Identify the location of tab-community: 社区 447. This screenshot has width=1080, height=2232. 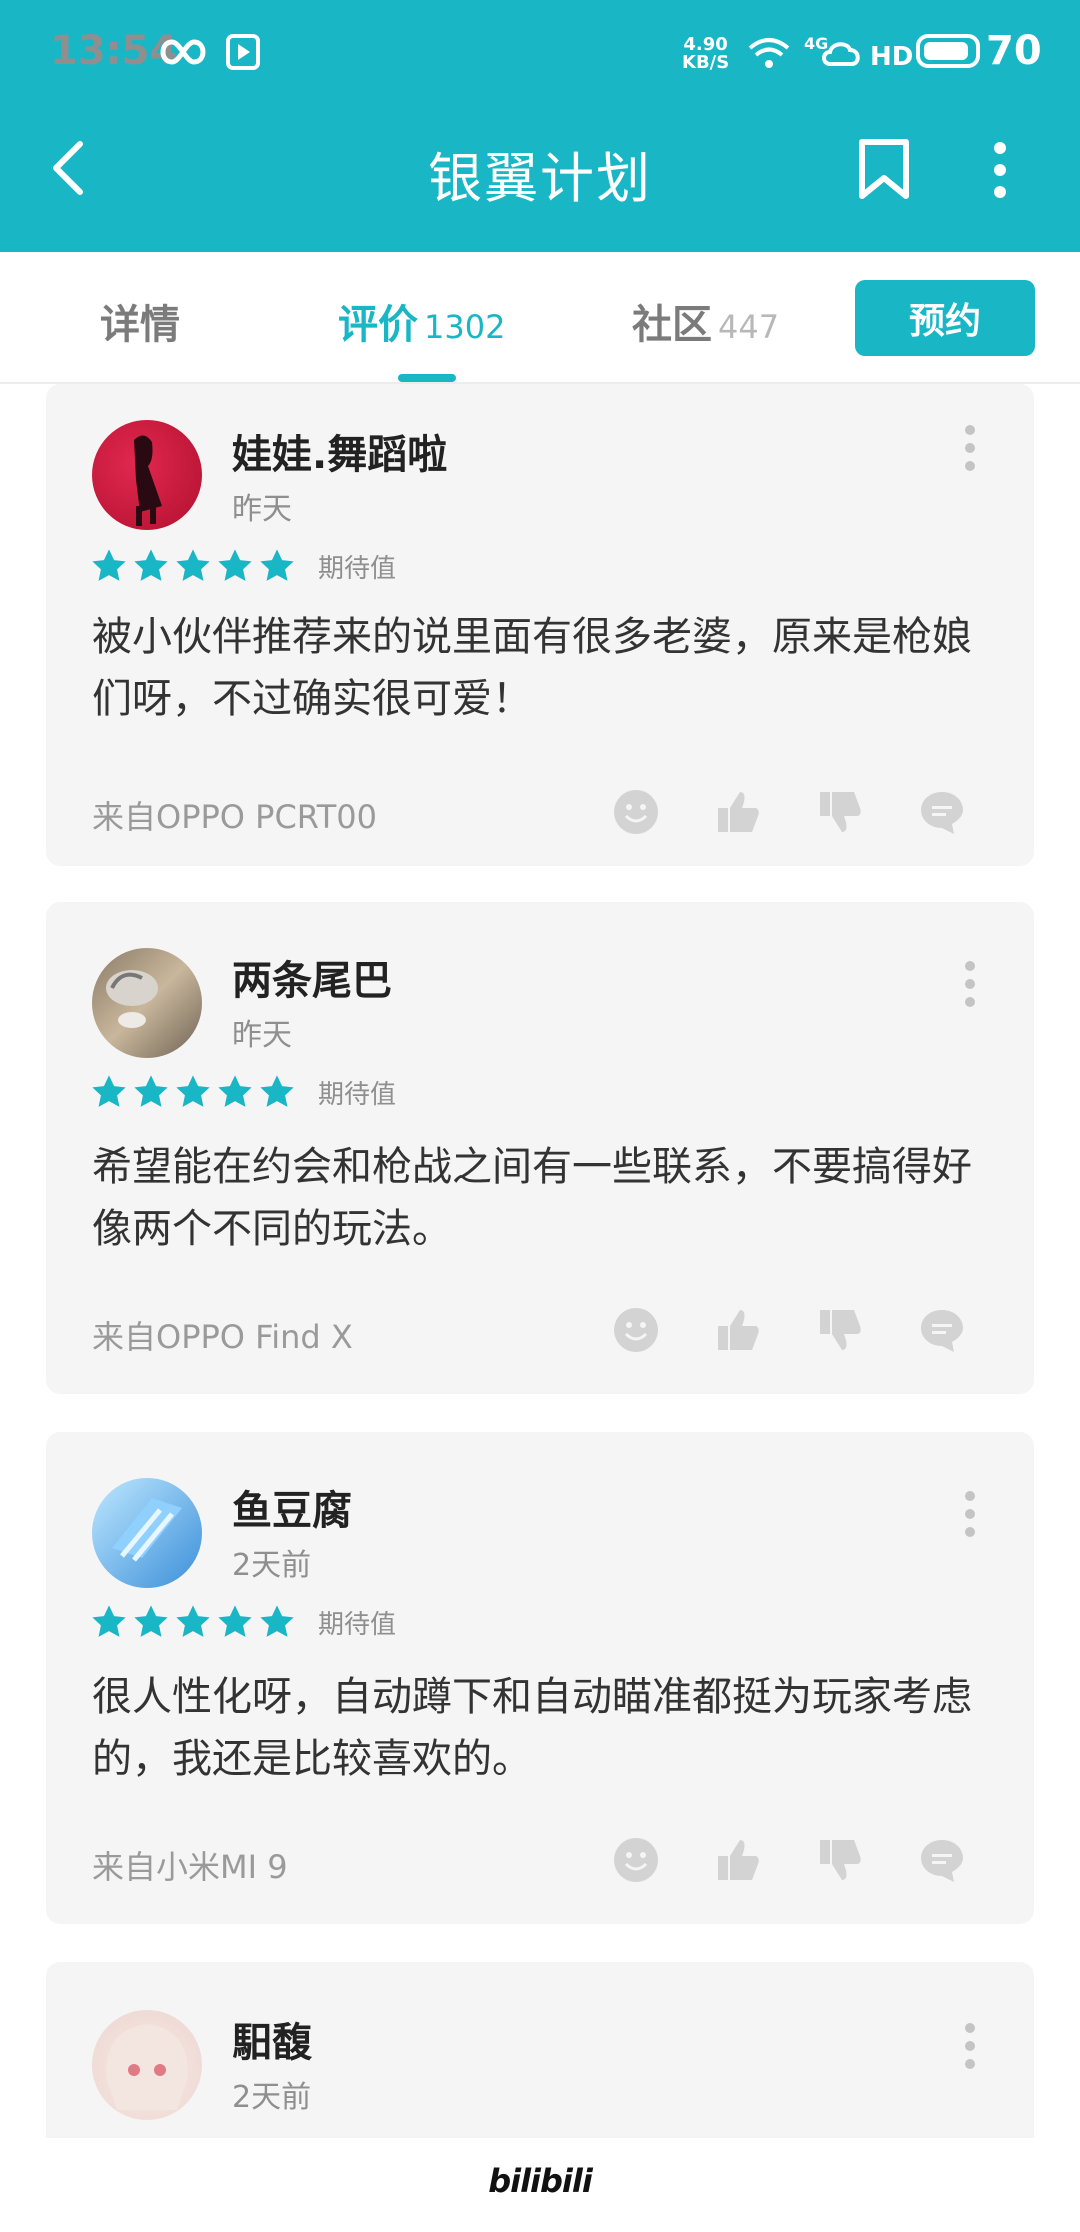
(705, 321).